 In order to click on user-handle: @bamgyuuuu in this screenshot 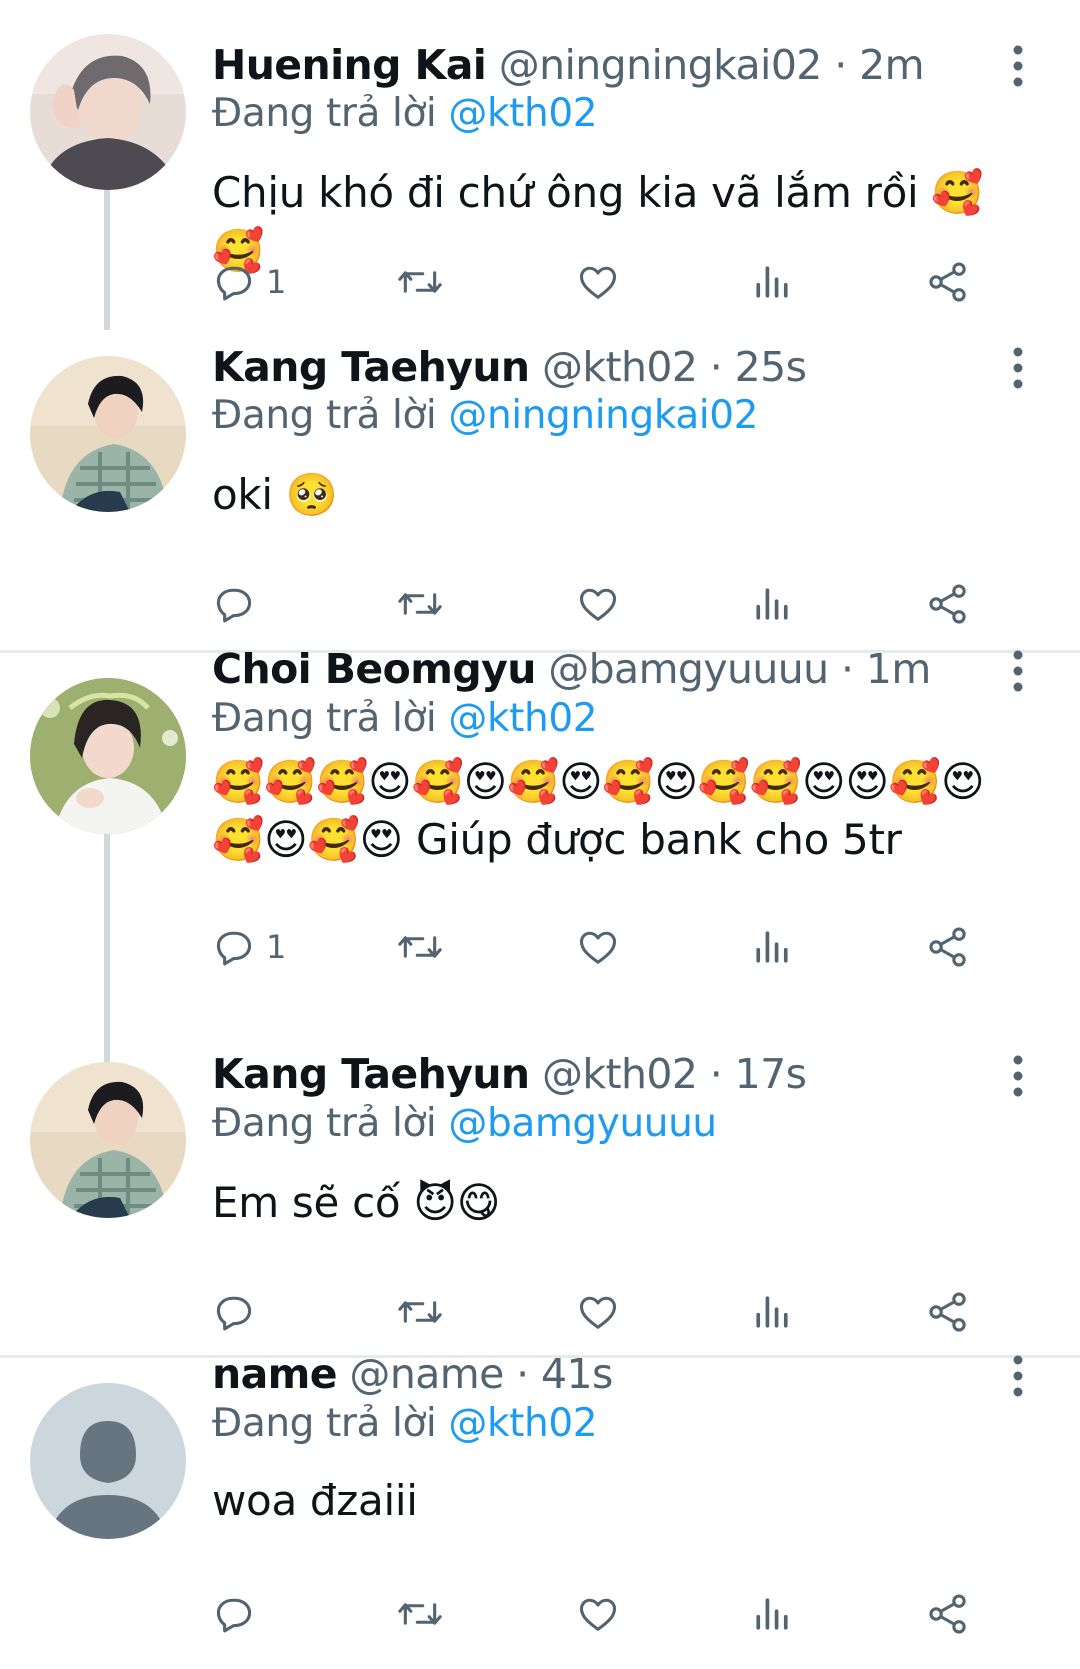, I will do `click(688, 669)`.